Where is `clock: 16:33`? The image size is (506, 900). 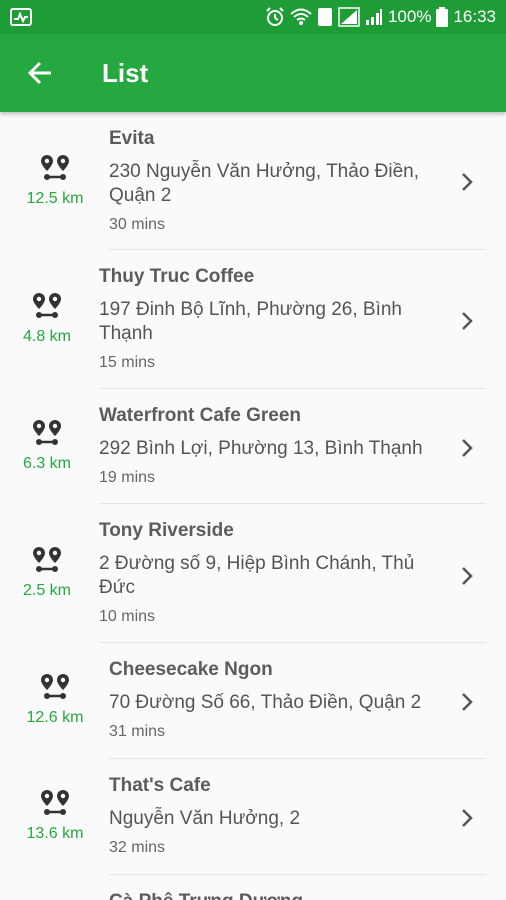 clock: 16:33 is located at coordinates (474, 16).